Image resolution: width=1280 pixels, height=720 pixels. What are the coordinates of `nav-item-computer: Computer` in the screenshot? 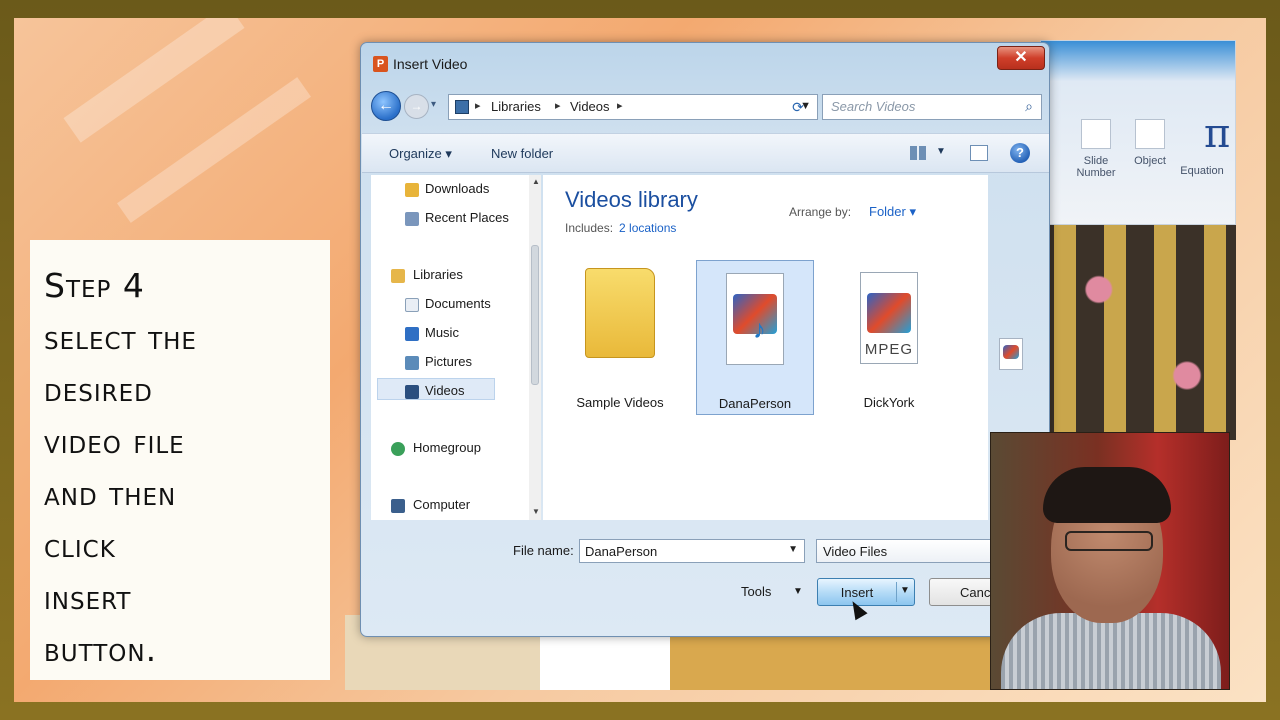 It's located at (441, 504).